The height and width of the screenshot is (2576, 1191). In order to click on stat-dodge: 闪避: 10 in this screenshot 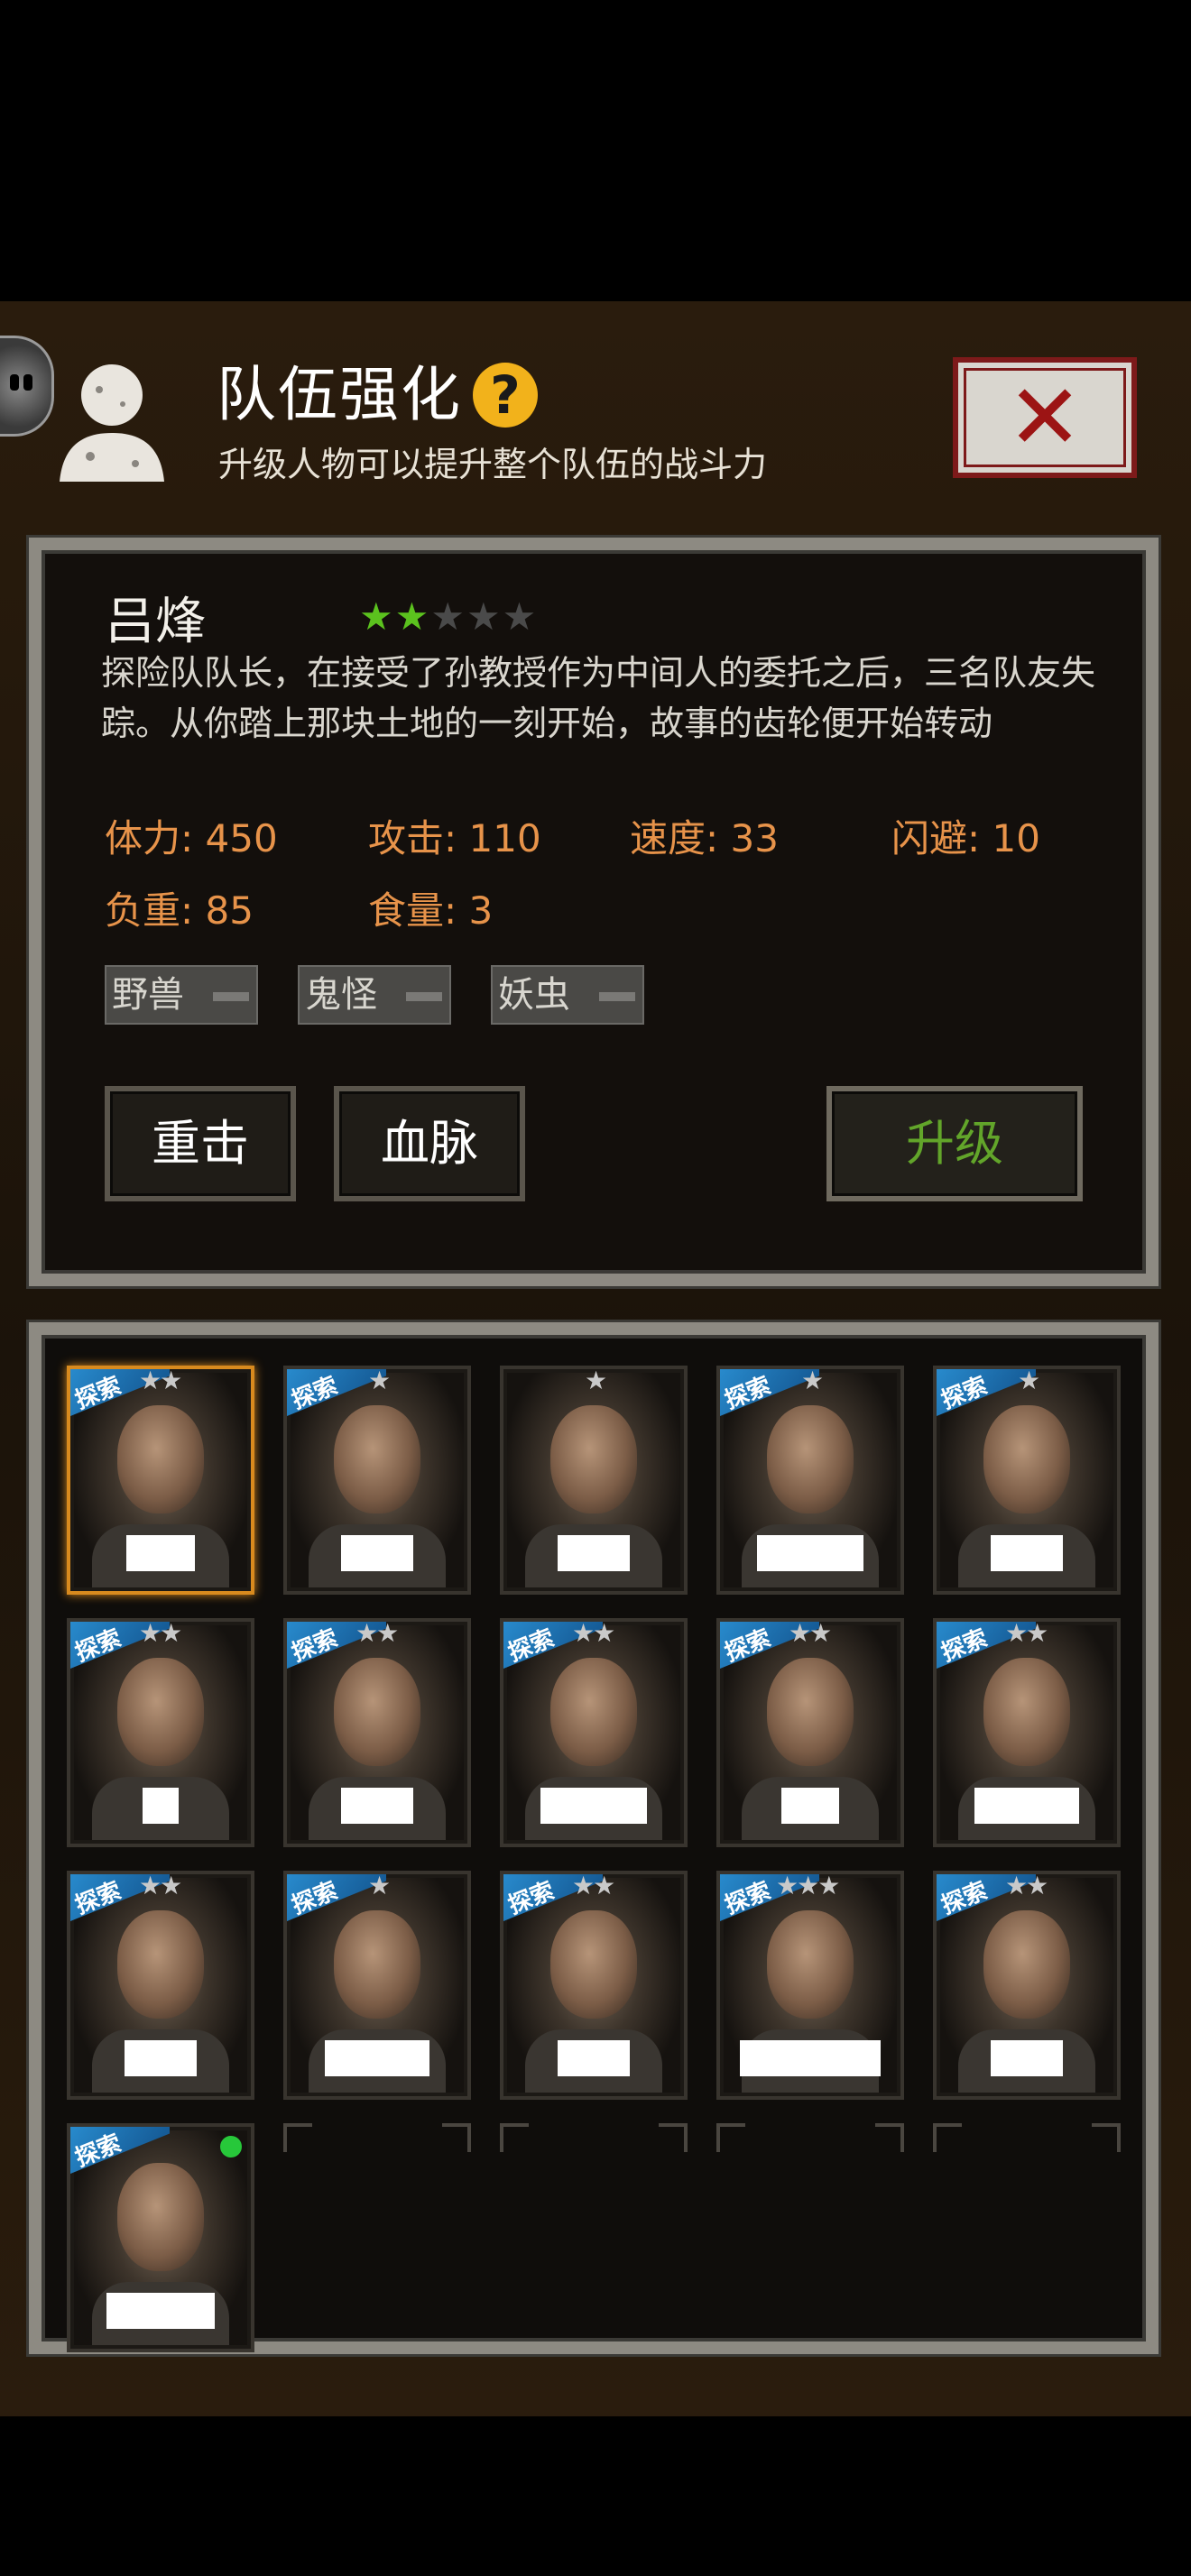, I will do `click(965, 838)`.